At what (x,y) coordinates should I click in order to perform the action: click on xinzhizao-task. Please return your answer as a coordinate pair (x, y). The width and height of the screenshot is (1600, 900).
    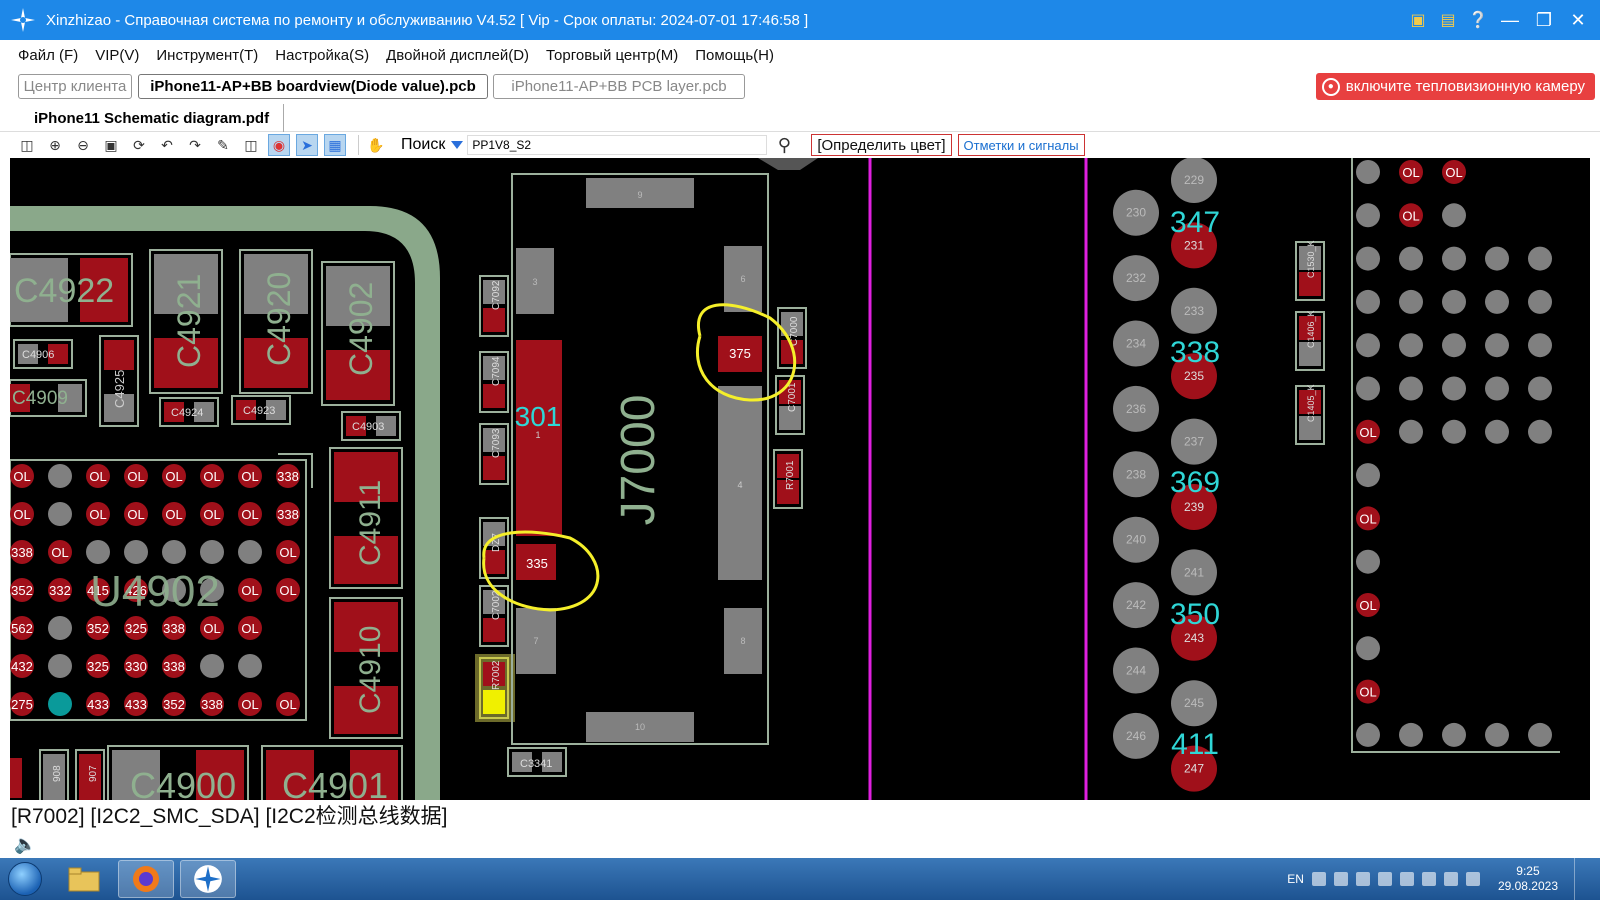
    Looking at the image, I should click on (208, 879).